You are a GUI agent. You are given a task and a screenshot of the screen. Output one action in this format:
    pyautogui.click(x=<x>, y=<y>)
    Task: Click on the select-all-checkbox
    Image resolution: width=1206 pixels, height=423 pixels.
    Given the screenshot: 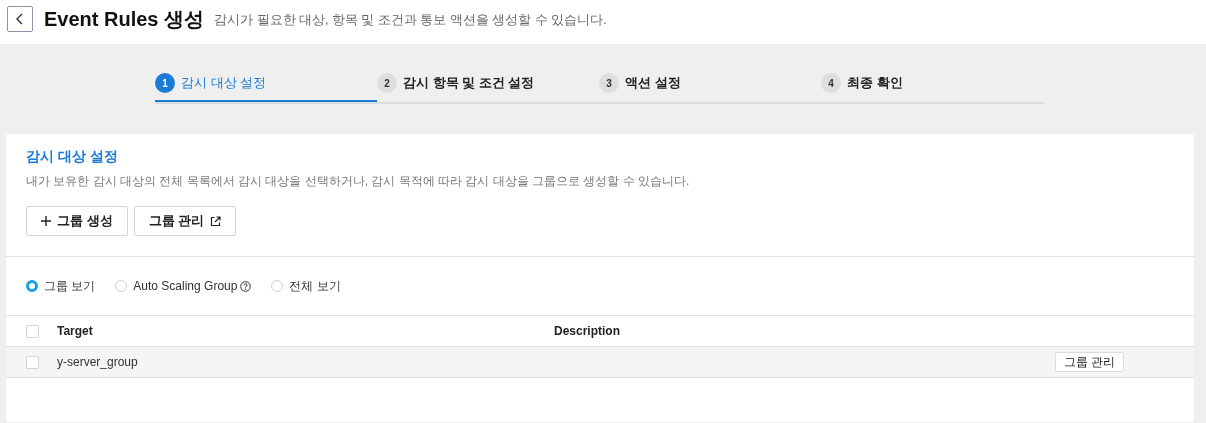 What is the action you would take?
    pyautogui.click(x=32, y=331)
    